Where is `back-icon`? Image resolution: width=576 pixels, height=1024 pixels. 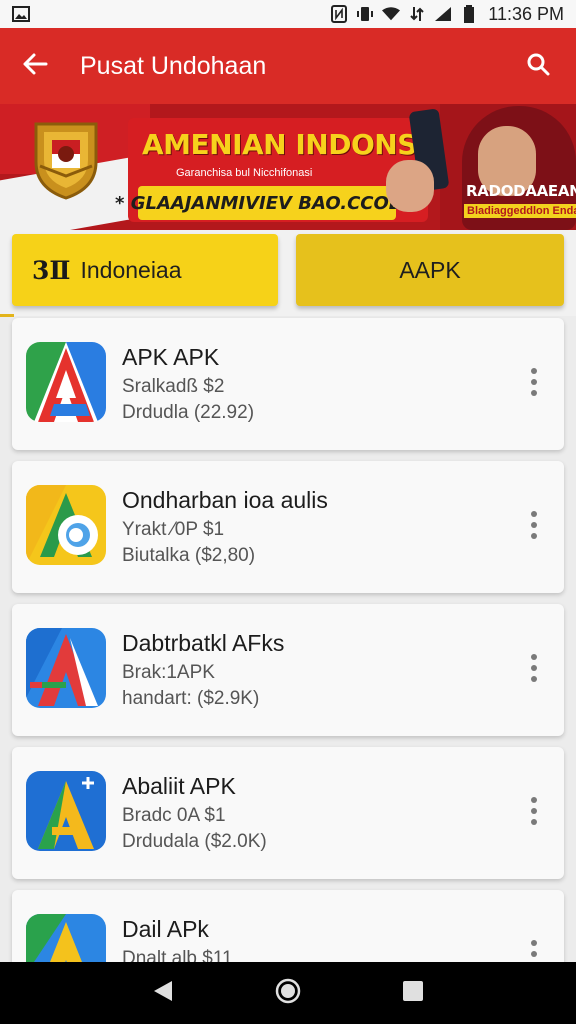
back-icon is located at coordinates (163, 993).